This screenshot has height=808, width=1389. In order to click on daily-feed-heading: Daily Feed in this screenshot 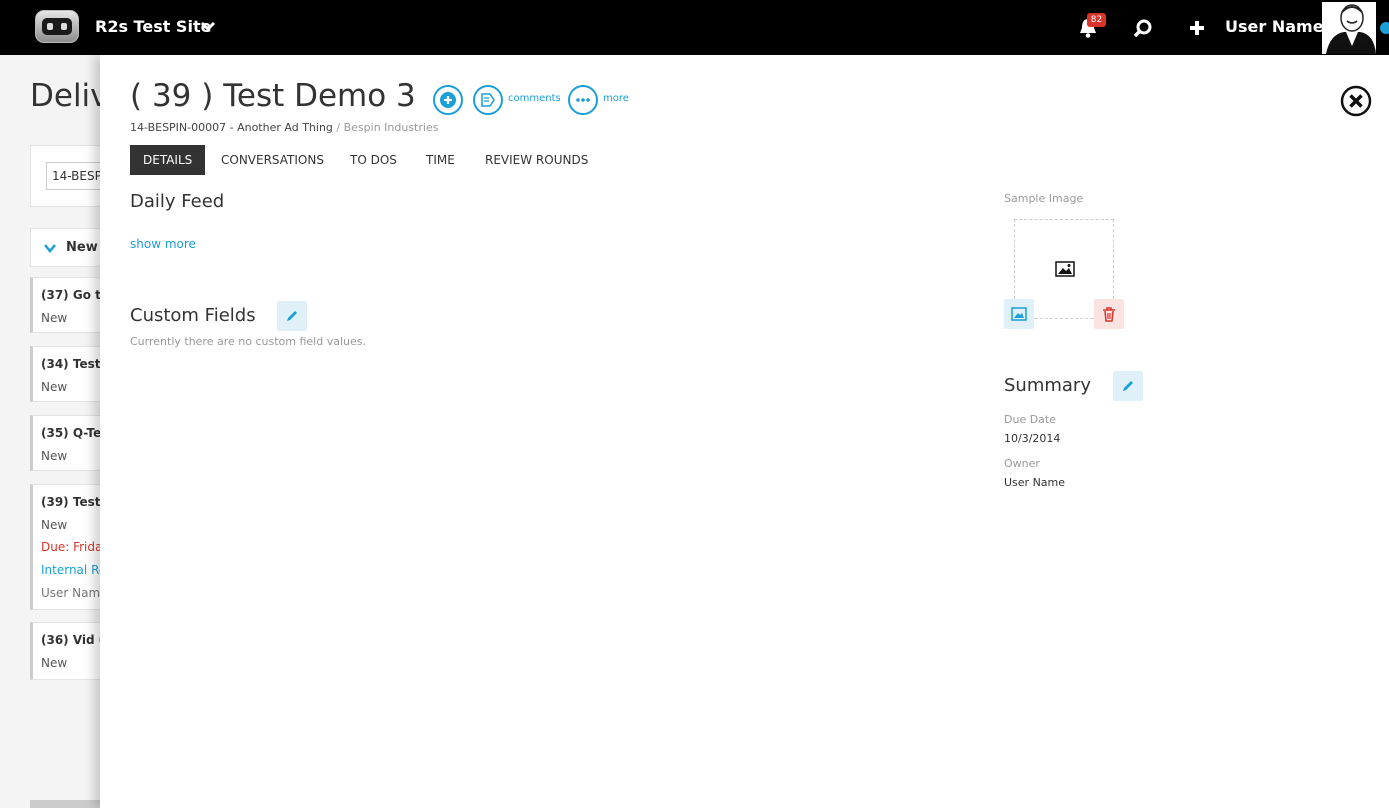, I will do `click(177, 201)`.